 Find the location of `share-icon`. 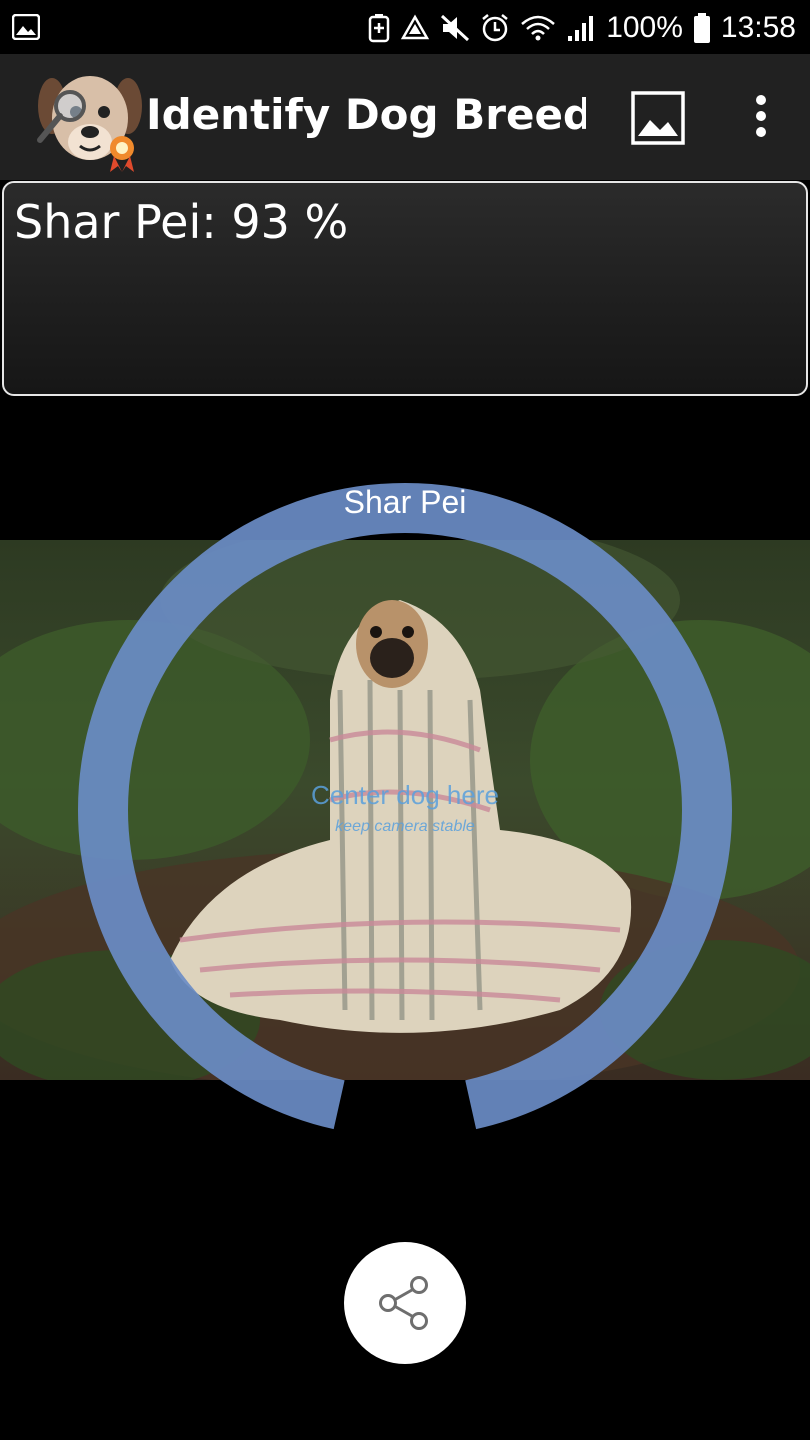

share-icon is located at coordinates (403, 1303).